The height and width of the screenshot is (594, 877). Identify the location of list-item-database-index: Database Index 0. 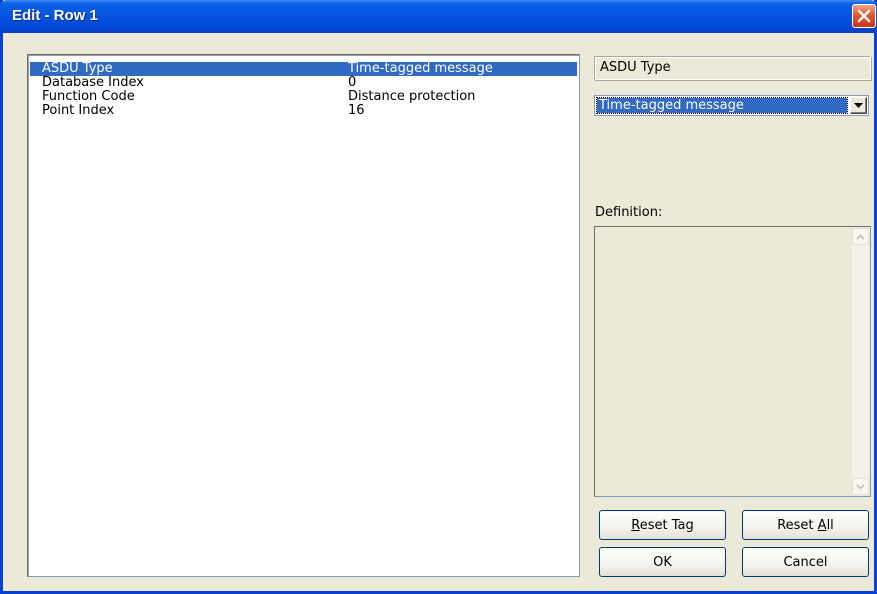
(303, 83).